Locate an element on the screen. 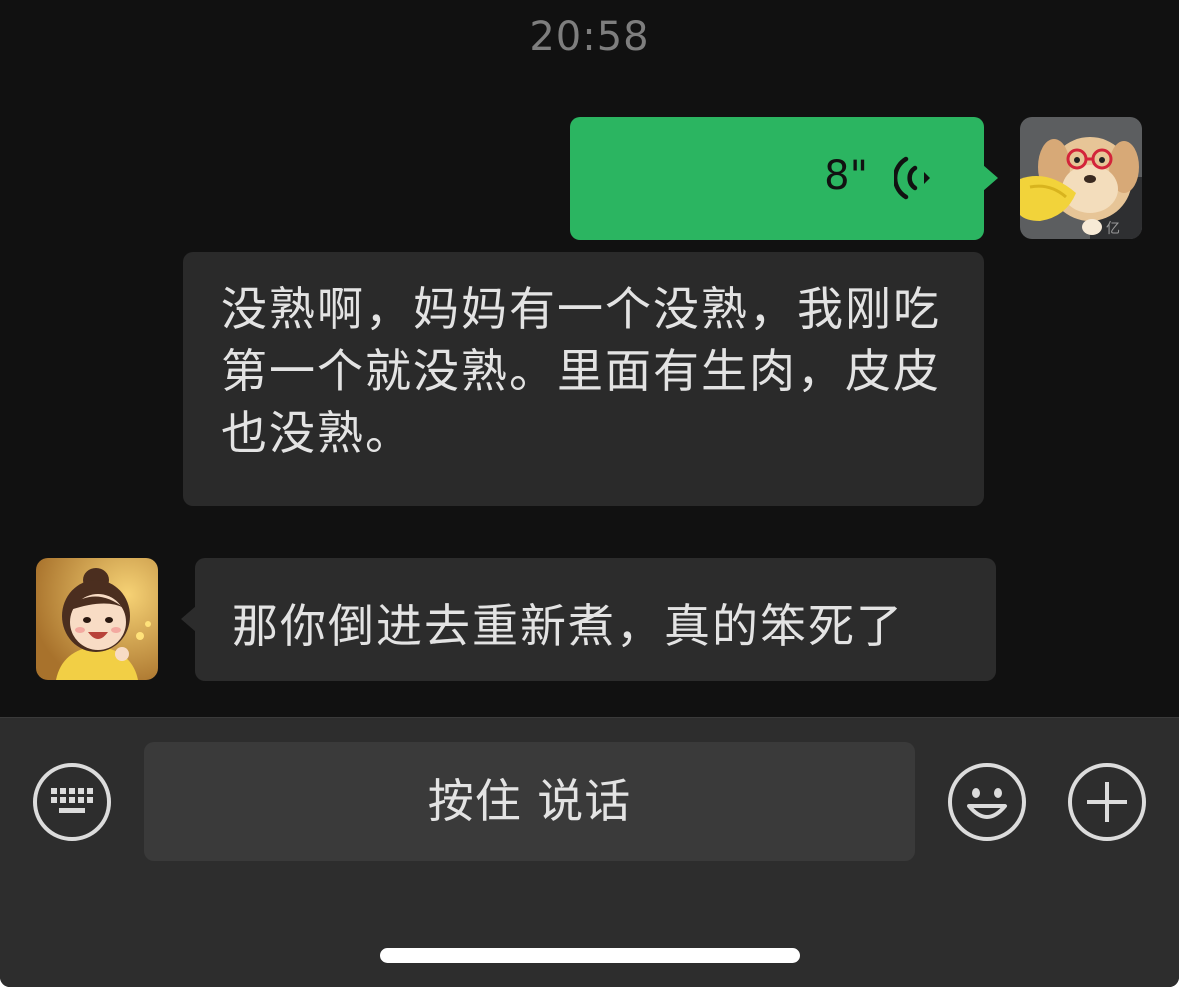 Image resolution: width=1179 pixels, height=987 pixels. home-indicator is located at coordinates (590, 955).